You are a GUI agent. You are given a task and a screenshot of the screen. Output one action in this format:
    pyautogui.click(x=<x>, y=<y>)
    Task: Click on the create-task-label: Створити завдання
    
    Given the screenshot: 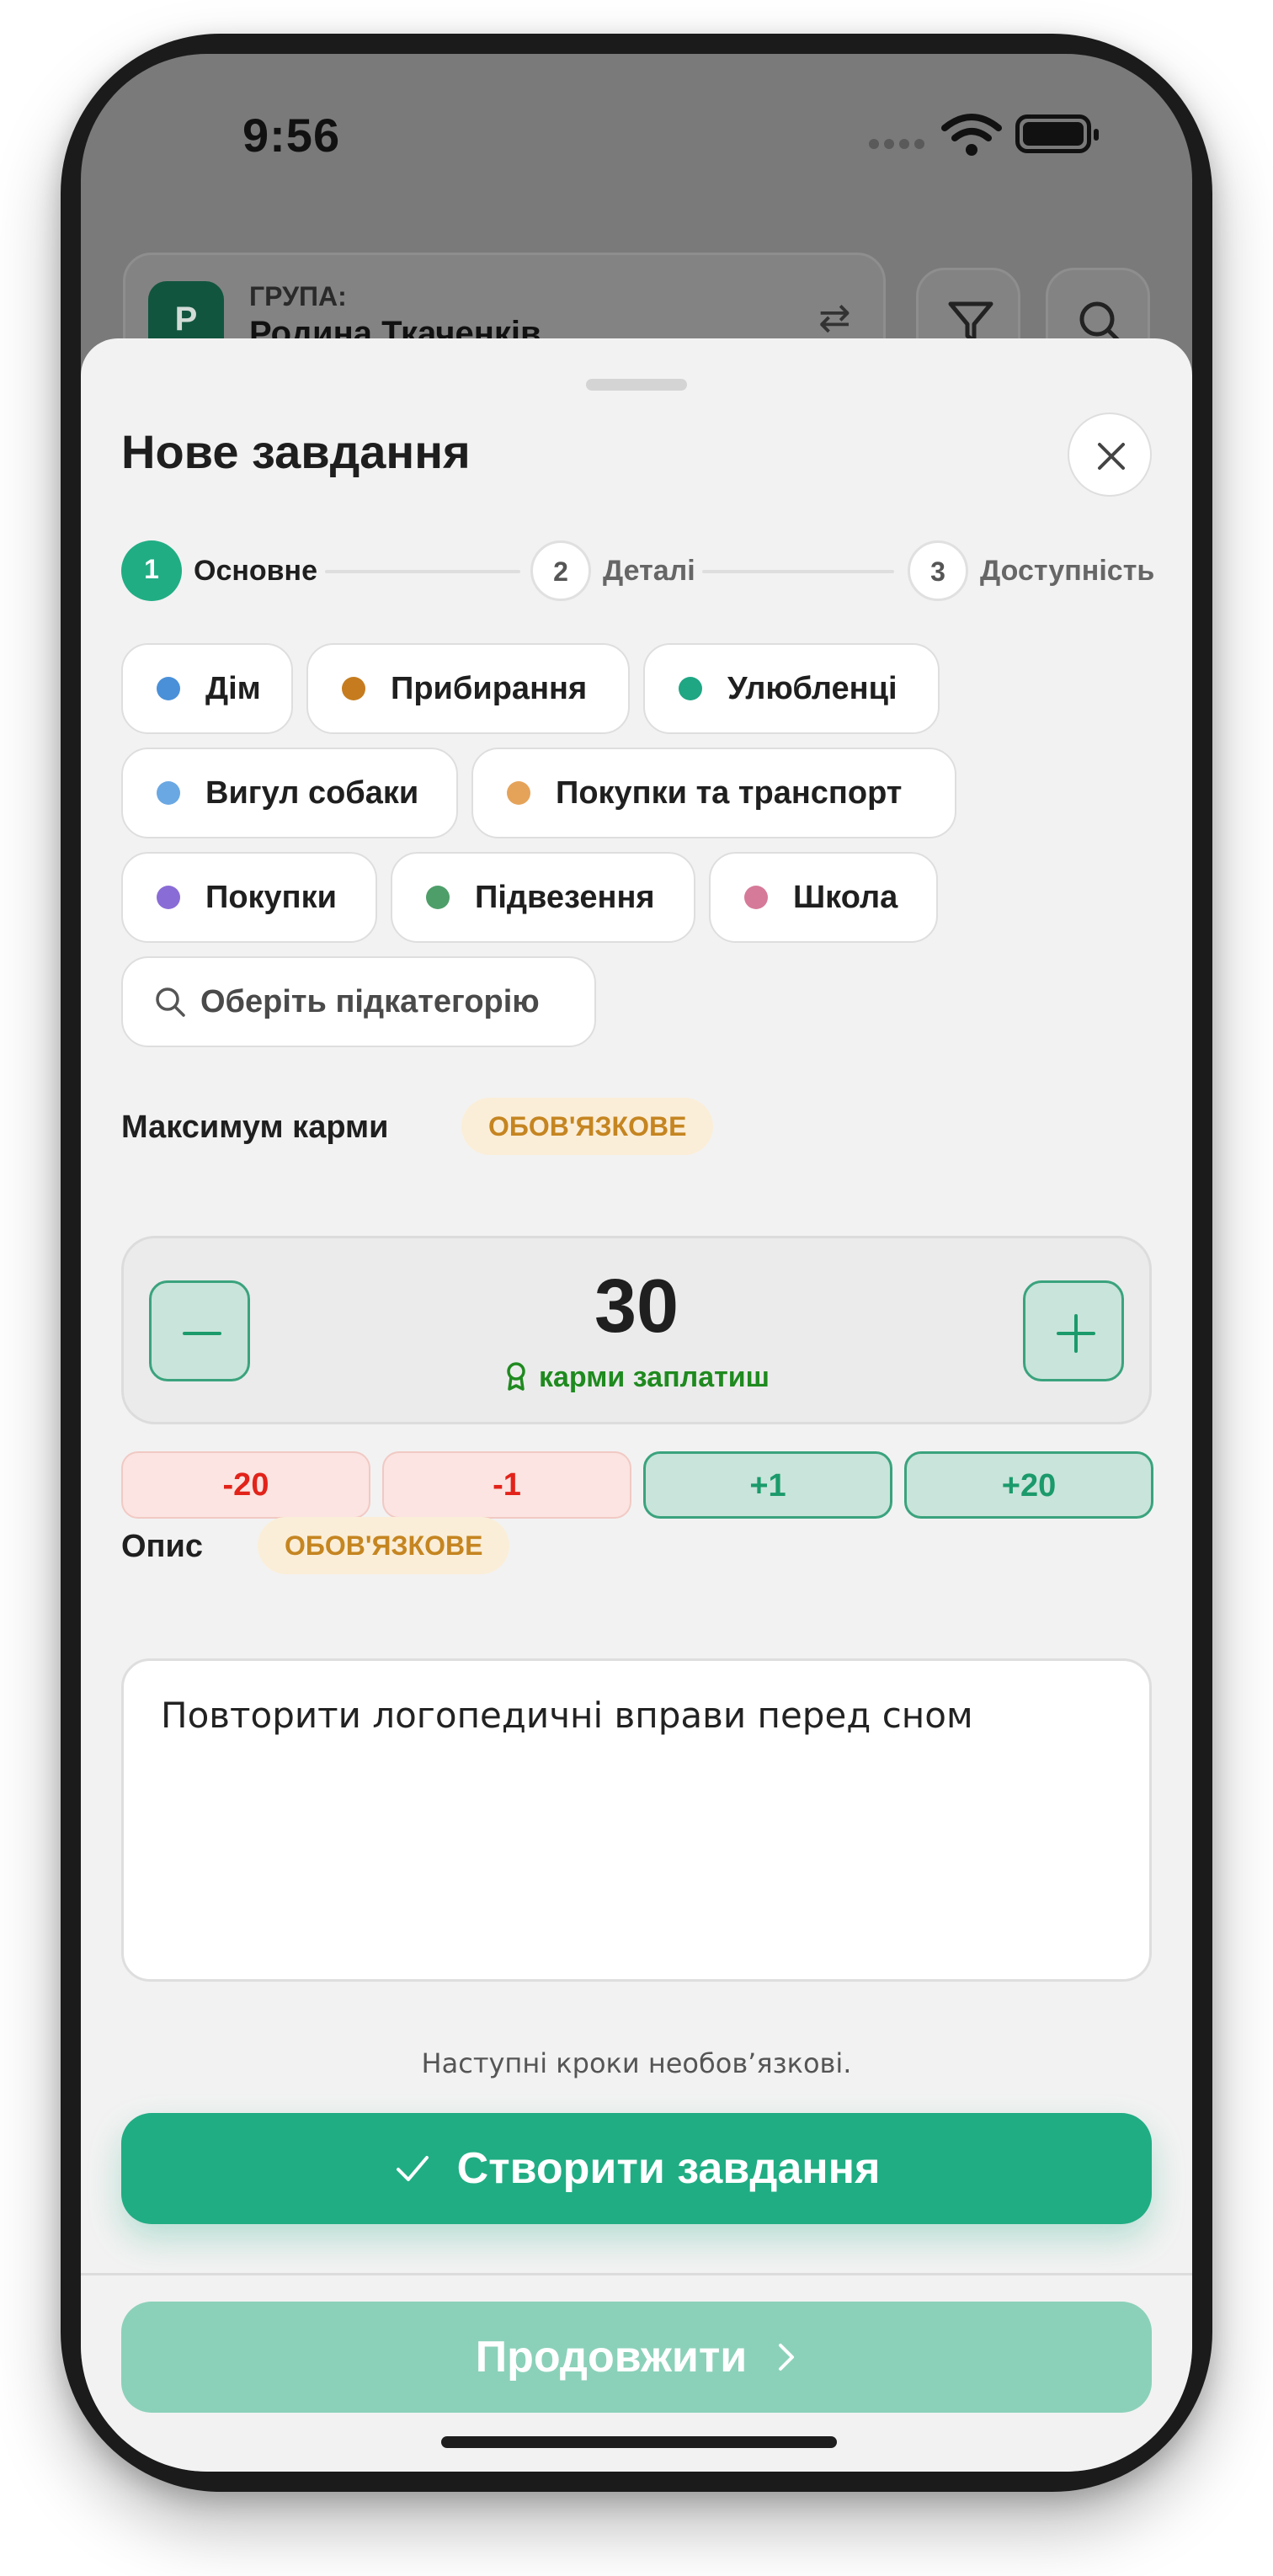 What is the action you would take?
    pyautogui.click(x=668, y=2168)
    